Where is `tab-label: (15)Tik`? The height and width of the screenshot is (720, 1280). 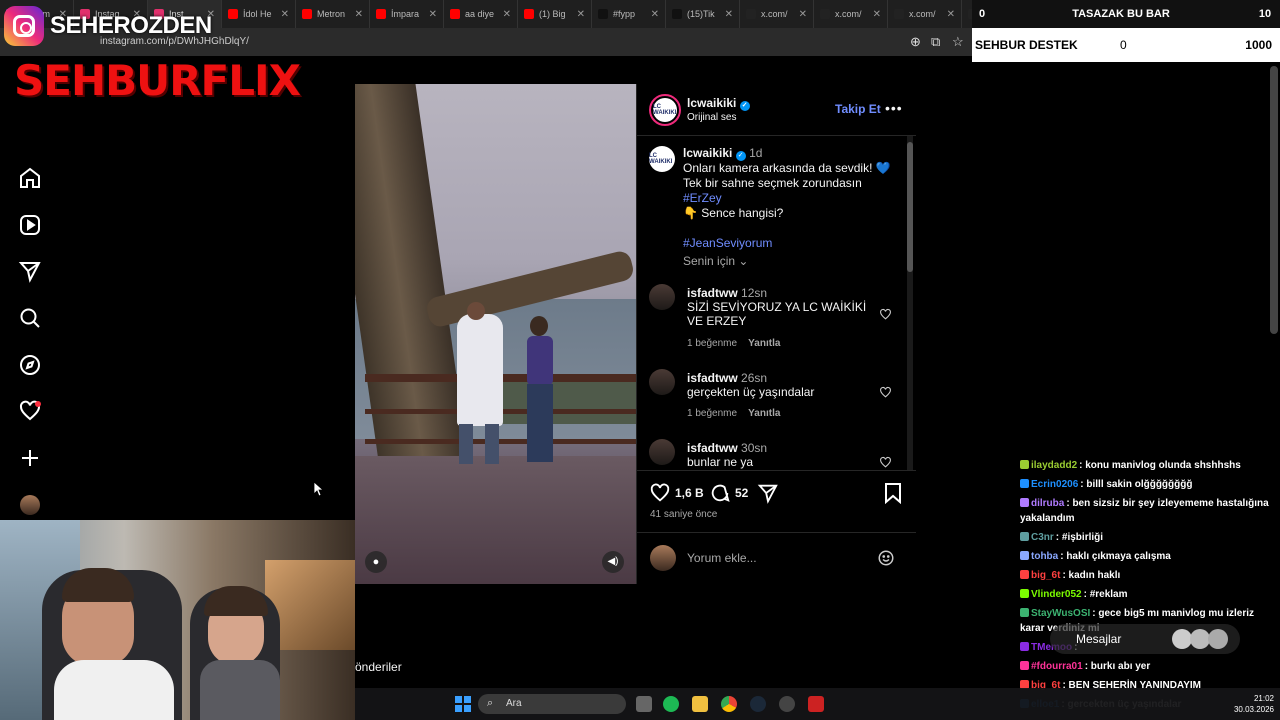
tab-label: (15)Tik is located at coordinates (701, 14).